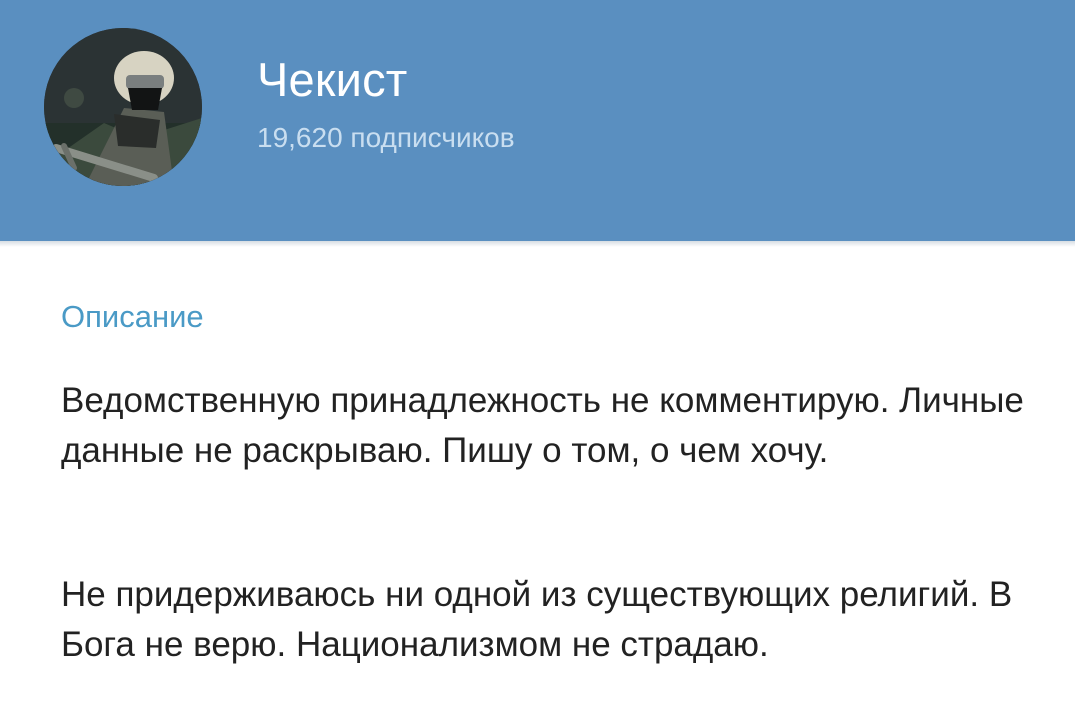 The image size is (1075, 721). Describe the element at coordinates (386, 137) in the screenshot. I see `subscriber-count: 19,620 подписчиков` at that location.